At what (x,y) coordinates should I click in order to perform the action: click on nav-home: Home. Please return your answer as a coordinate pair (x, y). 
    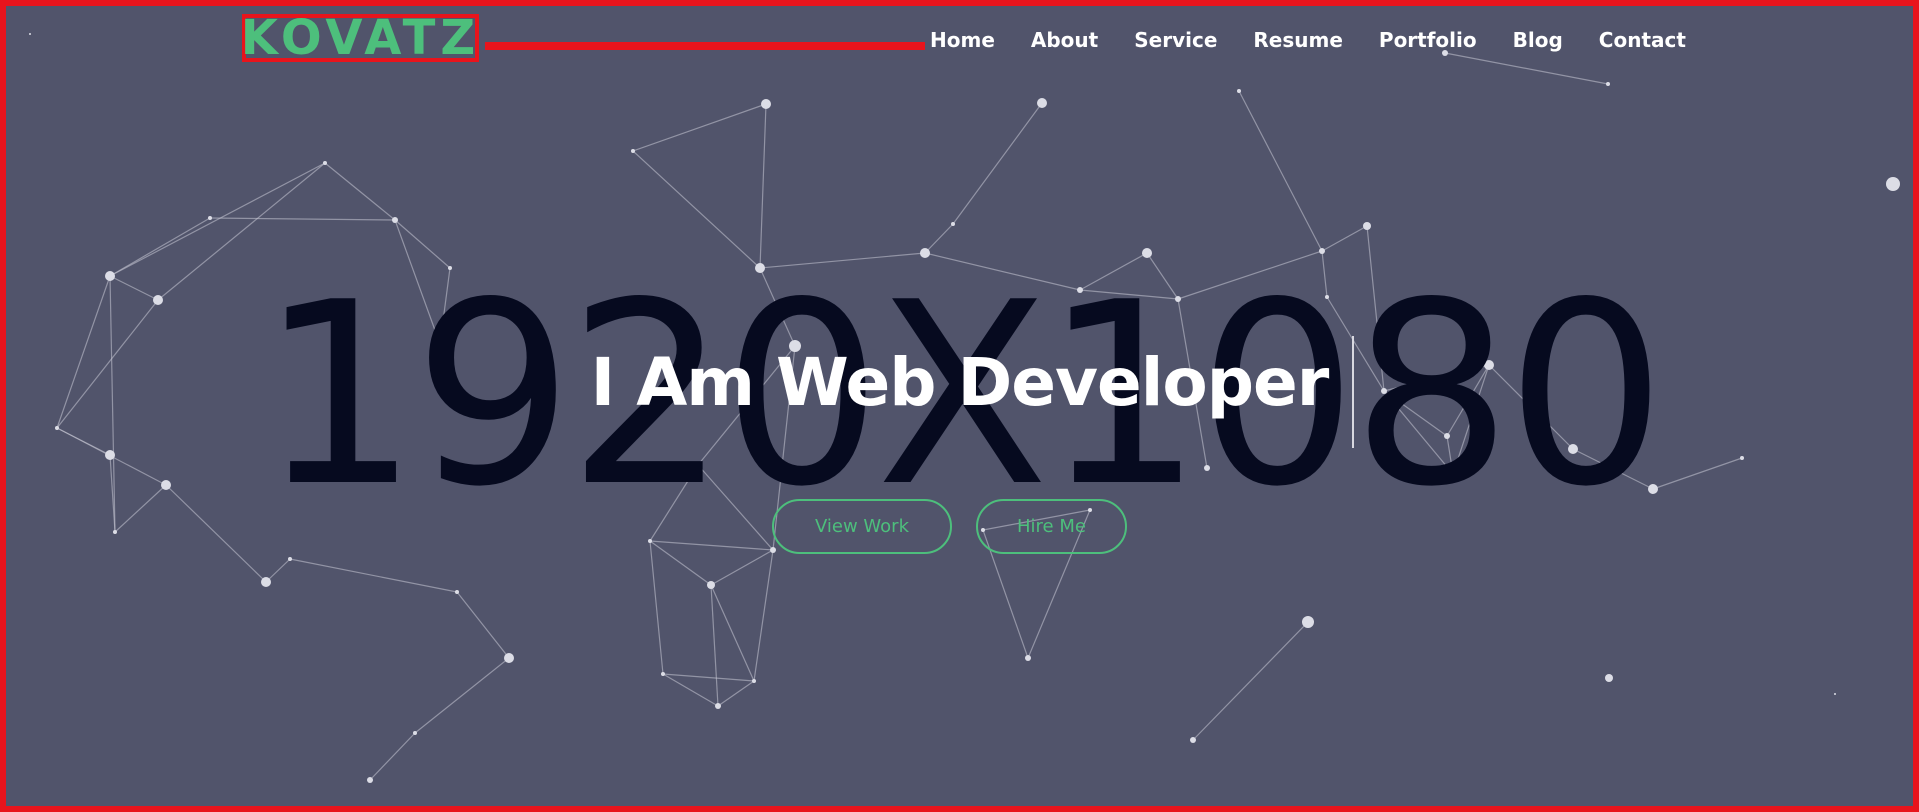
    Looking at the image, I should click on (962, 40).